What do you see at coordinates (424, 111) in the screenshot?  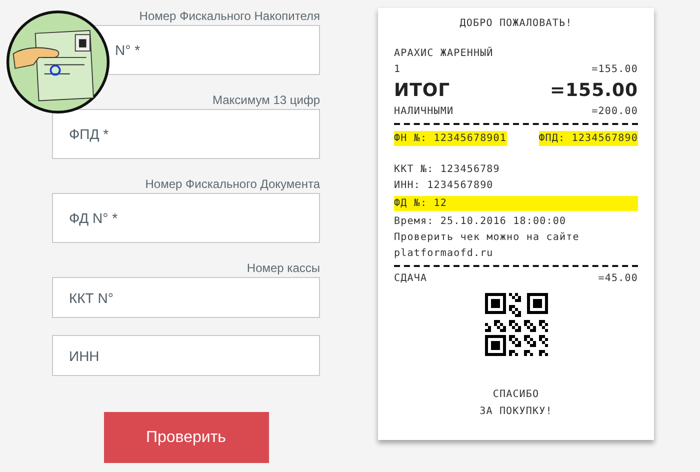 I see `receipt-label: НАЛИЧНЫМИ` at bounding box center [424, 111].